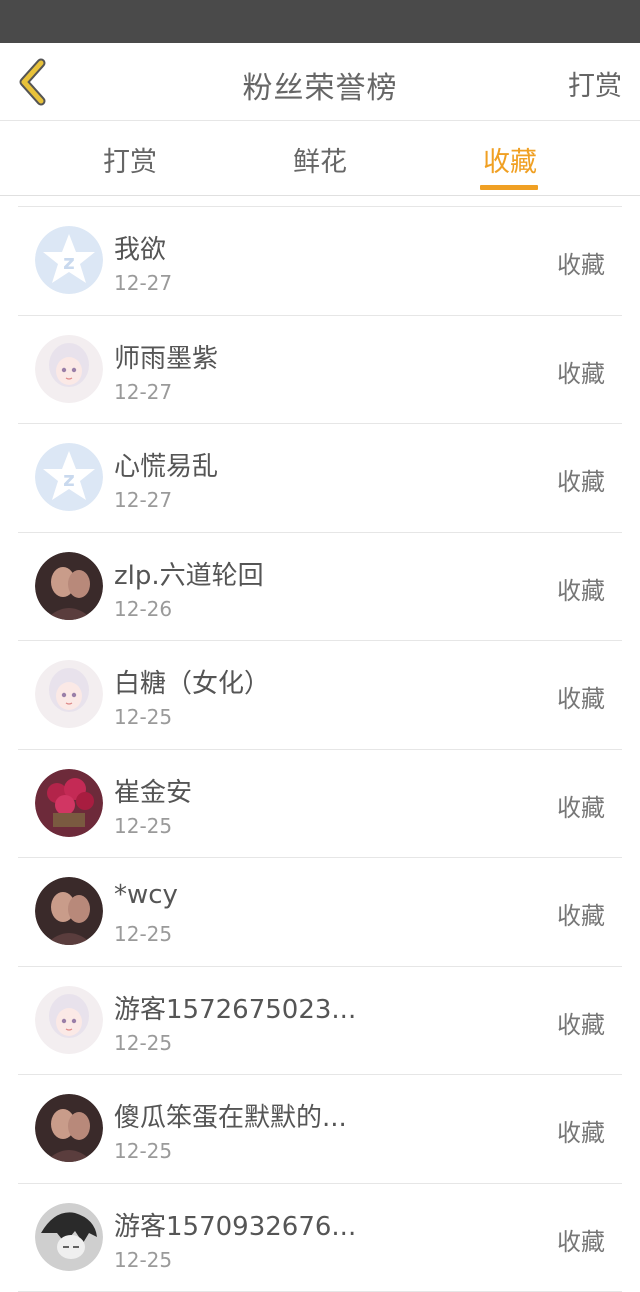 This screenshot has width=640, height=1292. What do you see at coordinates (153, 790) in the screenshot?
I see `fan-name: 崔金安` at bounding box center [153, 790].